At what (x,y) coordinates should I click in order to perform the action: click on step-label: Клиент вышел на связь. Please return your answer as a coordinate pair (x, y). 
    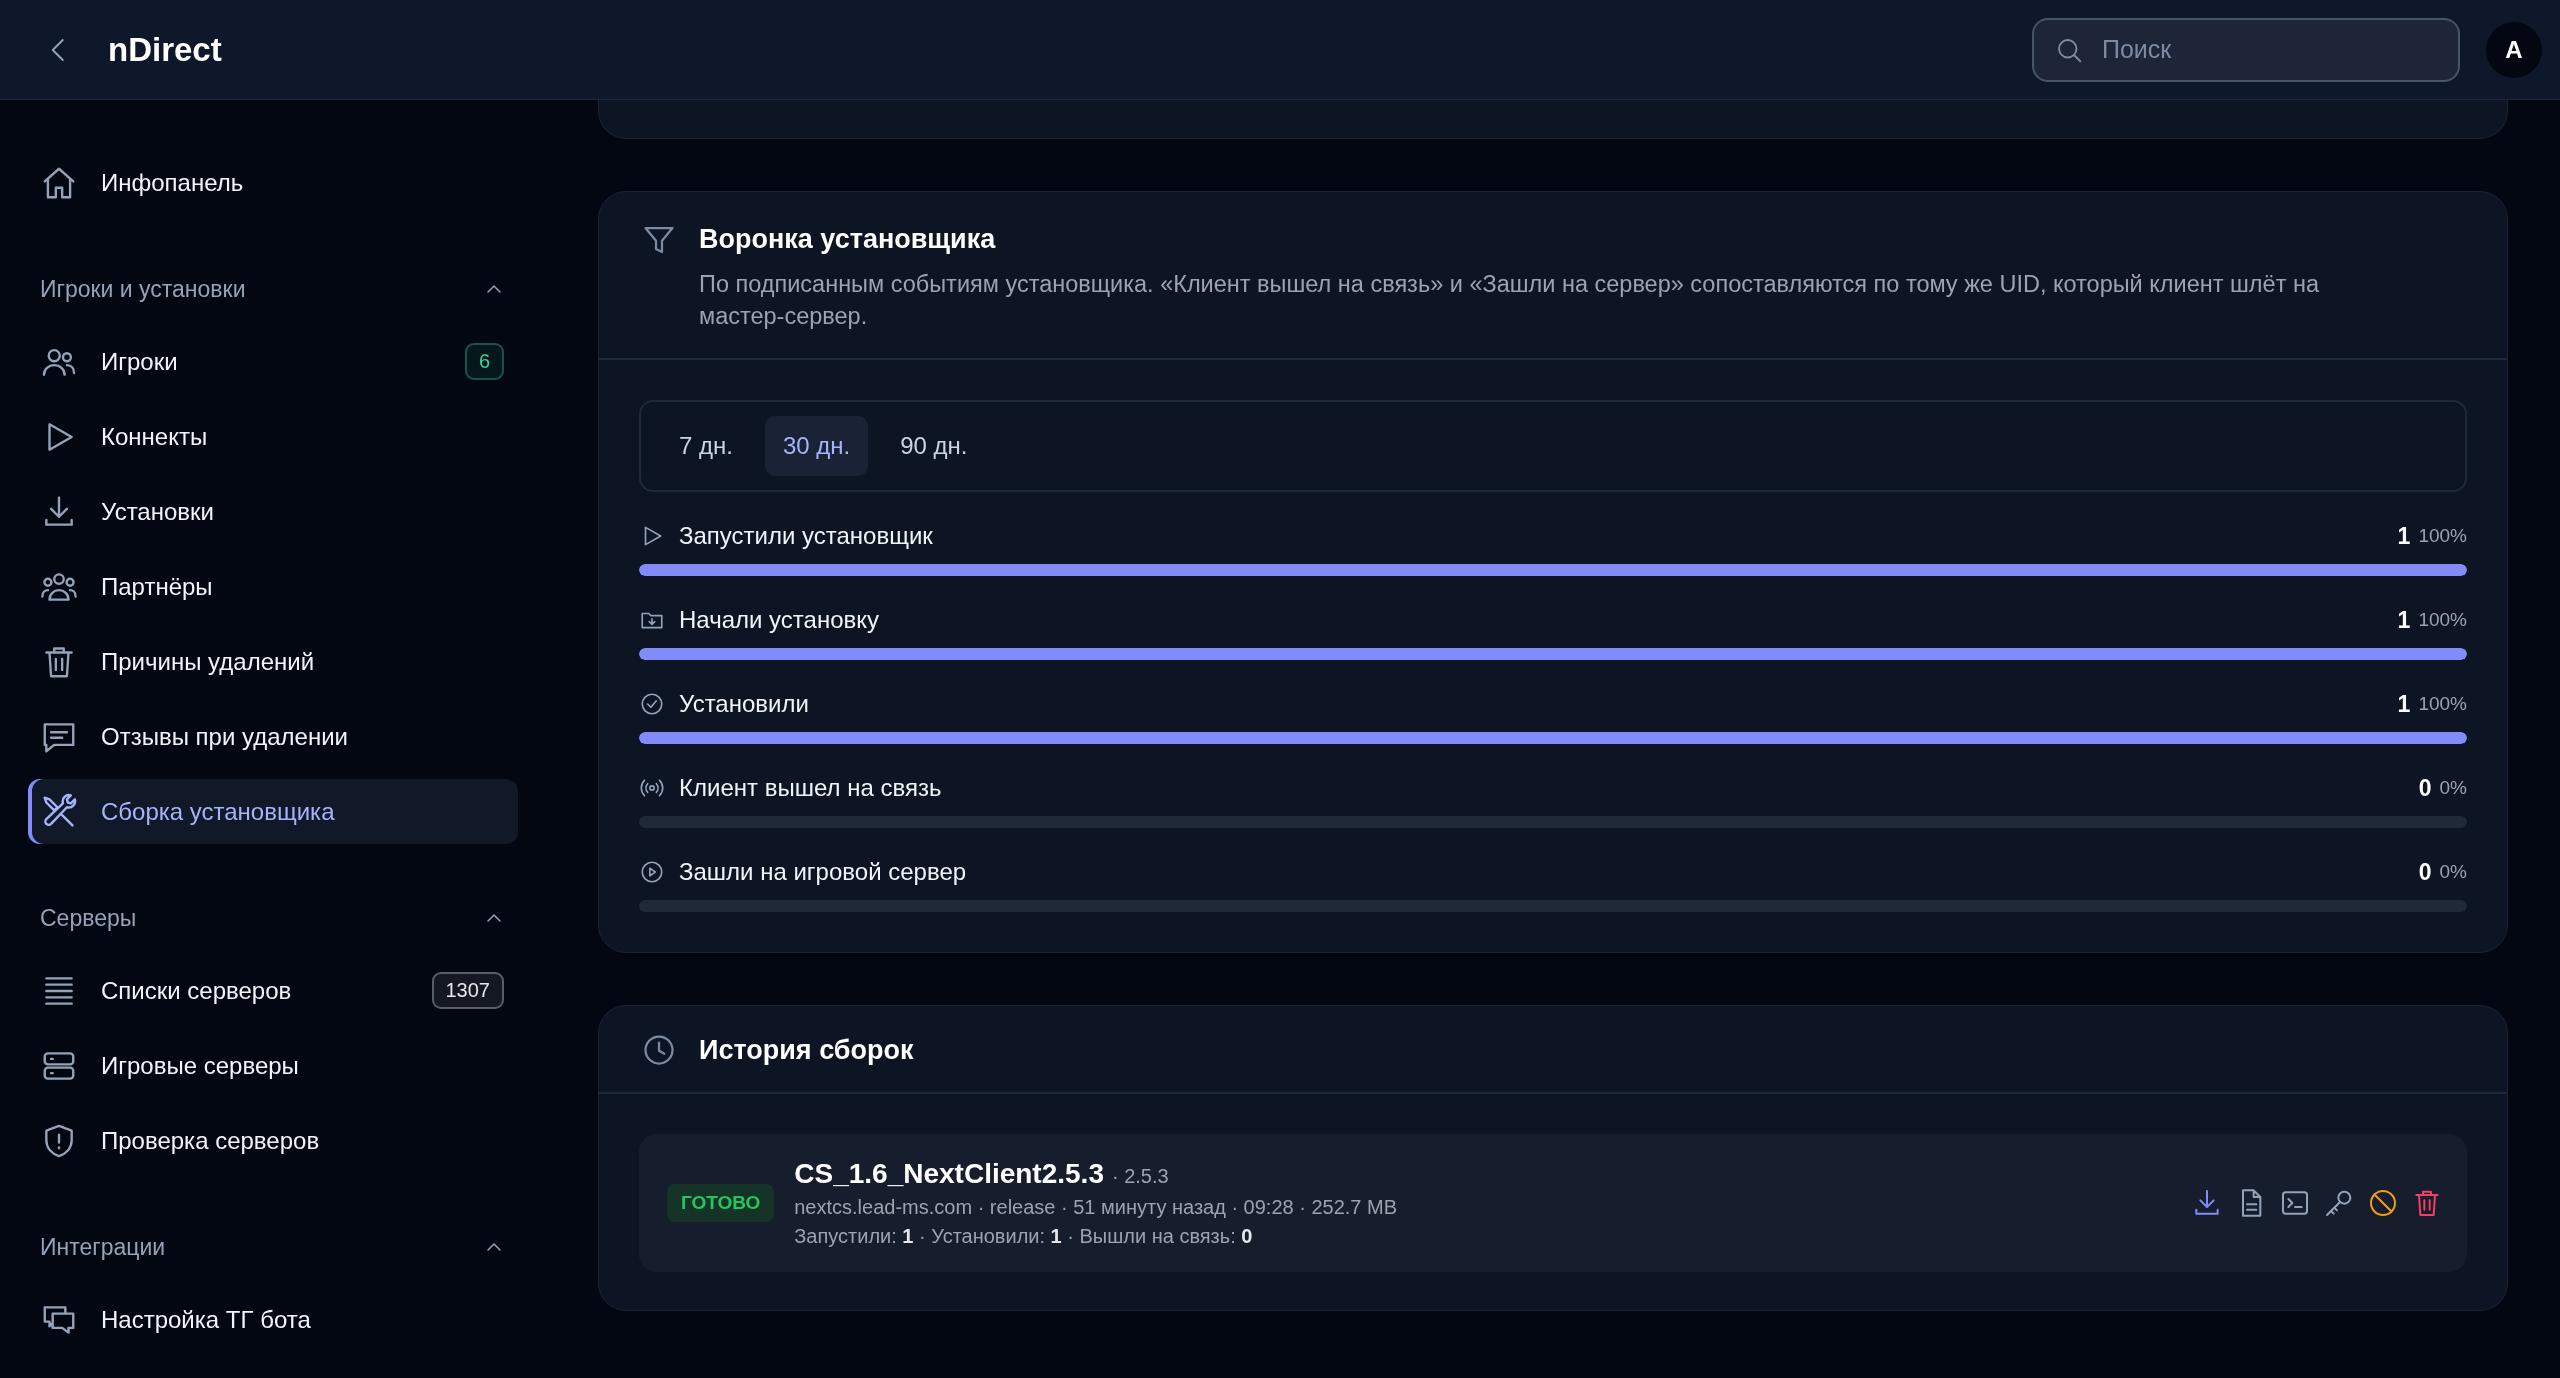
    Looking at the image, I should click on (811, 788).